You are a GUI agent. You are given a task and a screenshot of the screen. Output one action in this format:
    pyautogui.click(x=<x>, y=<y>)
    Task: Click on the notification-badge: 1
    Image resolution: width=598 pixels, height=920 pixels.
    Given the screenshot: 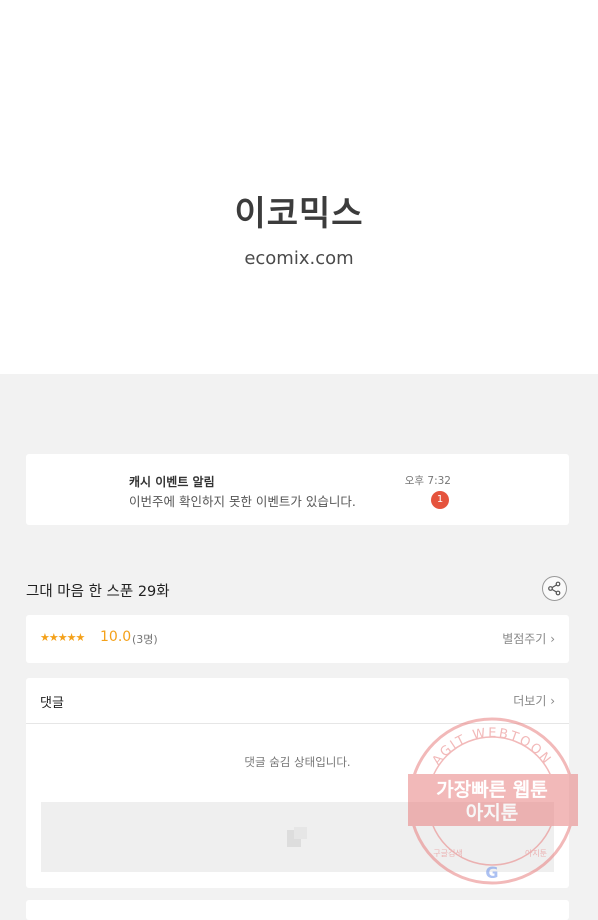 What is the action you would take?
    pyautogui.click(x=440, y=500)
    